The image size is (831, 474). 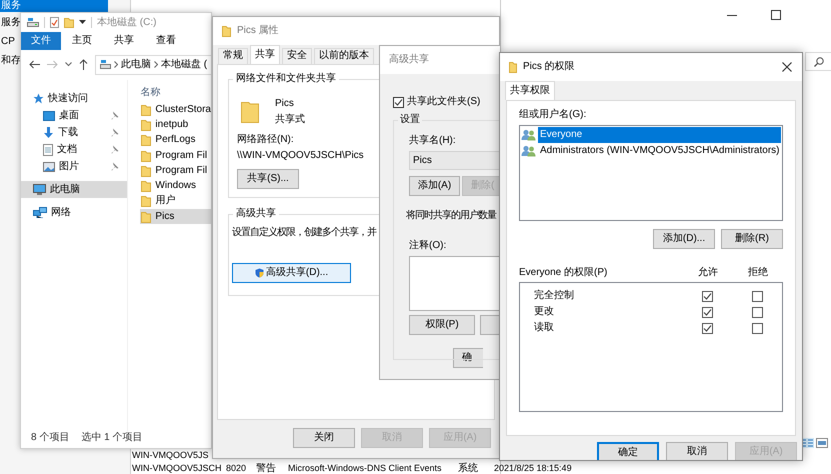 What do you see at coordinates (175, 110) in the screenshot?
I see `file-item: ClusterStora` at bounding box center [175, 110].